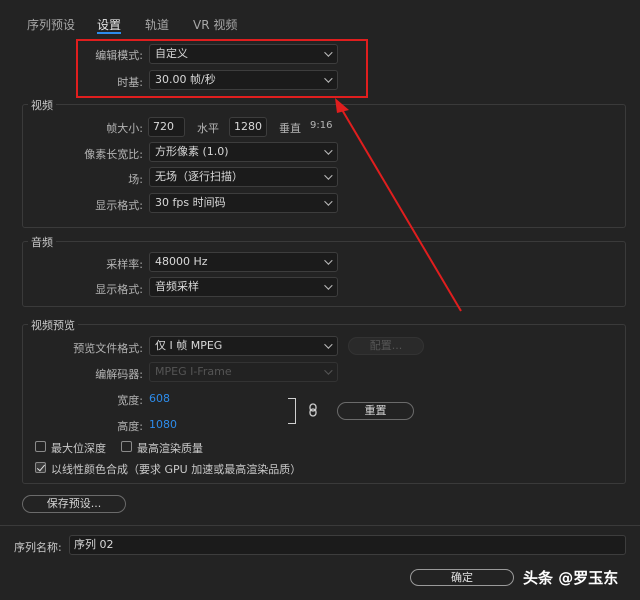 This screenshot has width=640, height=600. Describe the element at coordinates (398, 205) in the screenshot. I see `arrow-annotation` at that location.